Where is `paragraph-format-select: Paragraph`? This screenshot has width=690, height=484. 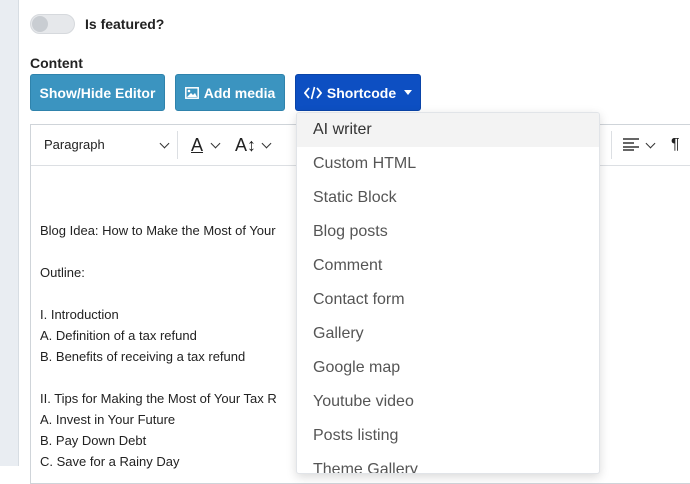 paragraph-format-select: Paragraph is located at coordinates (103, 144).